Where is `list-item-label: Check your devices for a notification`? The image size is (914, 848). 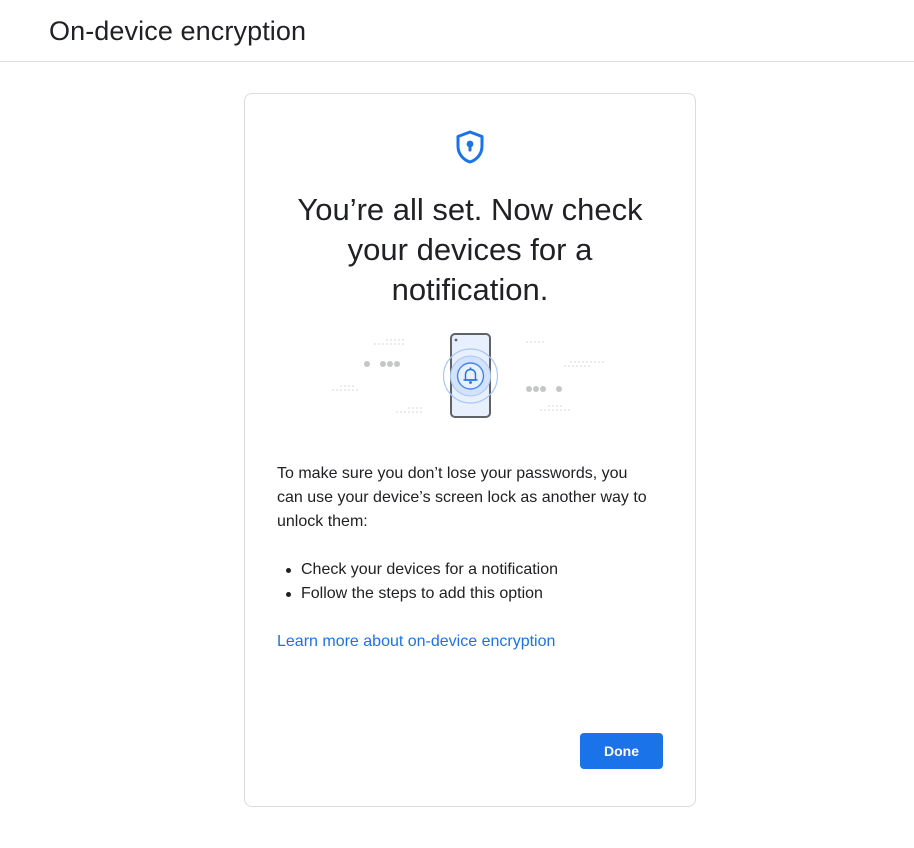
list-item-label: Check your devices for a notification is located at coordinates (430, 569).